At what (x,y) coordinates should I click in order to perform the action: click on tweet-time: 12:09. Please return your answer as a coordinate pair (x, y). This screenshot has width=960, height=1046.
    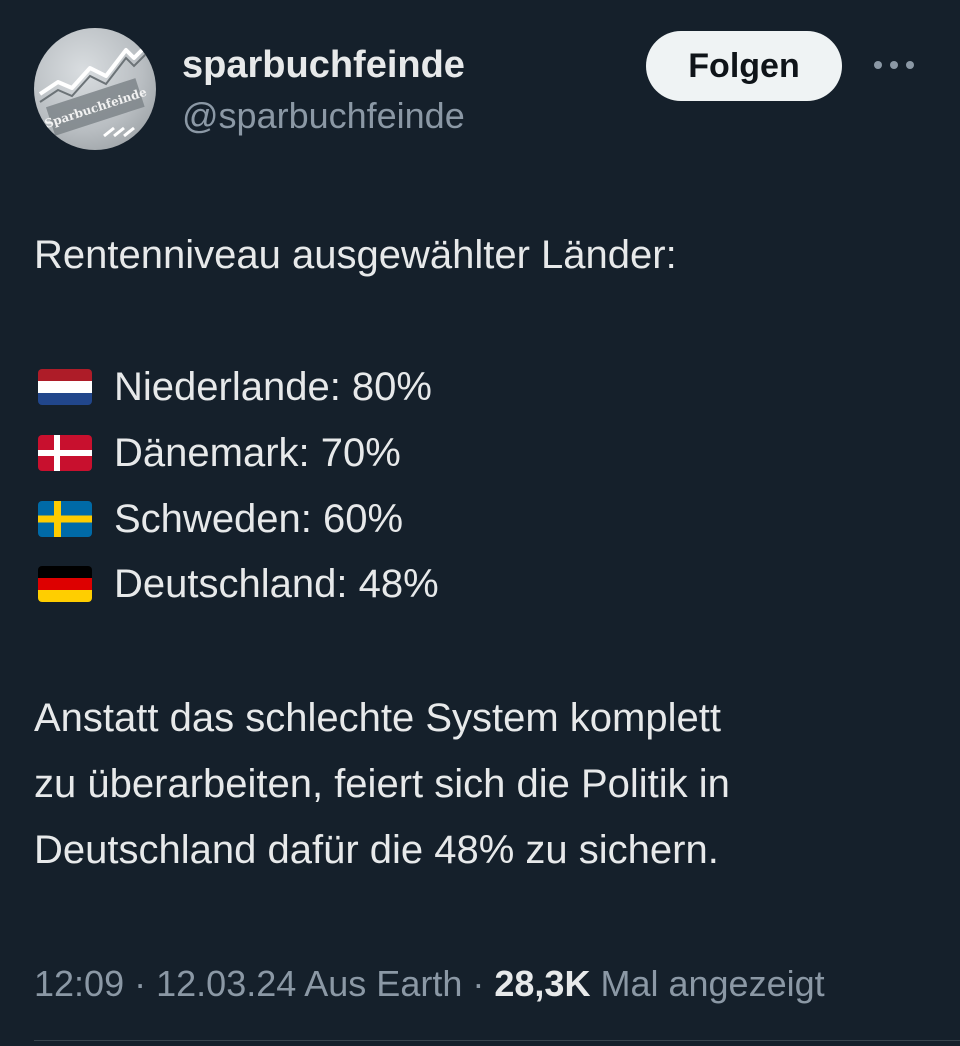
    Looking at the image, I should click on (79, 983).